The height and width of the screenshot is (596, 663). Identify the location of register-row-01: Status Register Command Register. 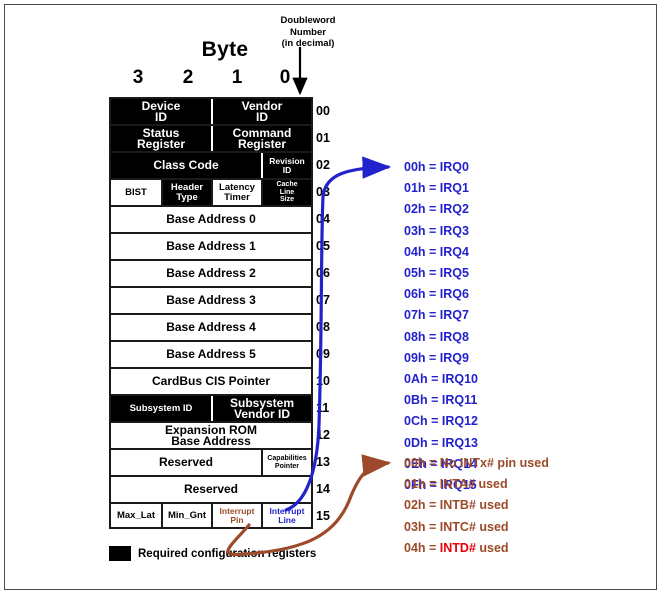
(211, 137).